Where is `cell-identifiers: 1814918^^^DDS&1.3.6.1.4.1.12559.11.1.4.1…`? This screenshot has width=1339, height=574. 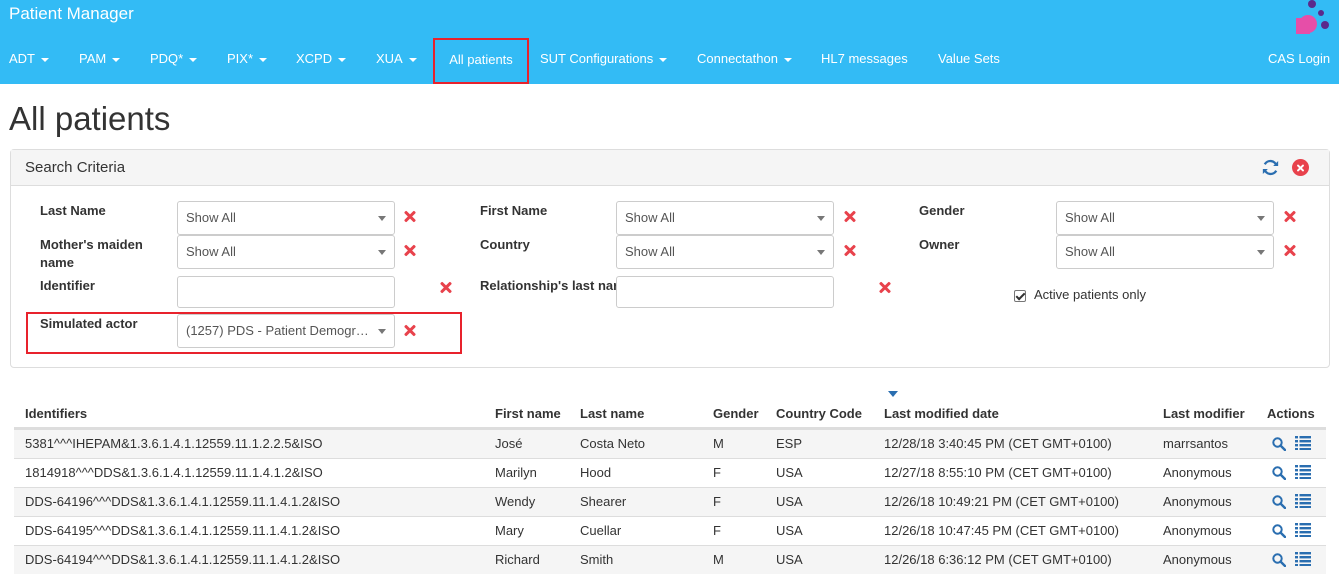 cell-identifiers: 1814918^^^DDS&1.3.6.1.4.1.12559.11.1.4.1… is located at coordinates (174, 472).